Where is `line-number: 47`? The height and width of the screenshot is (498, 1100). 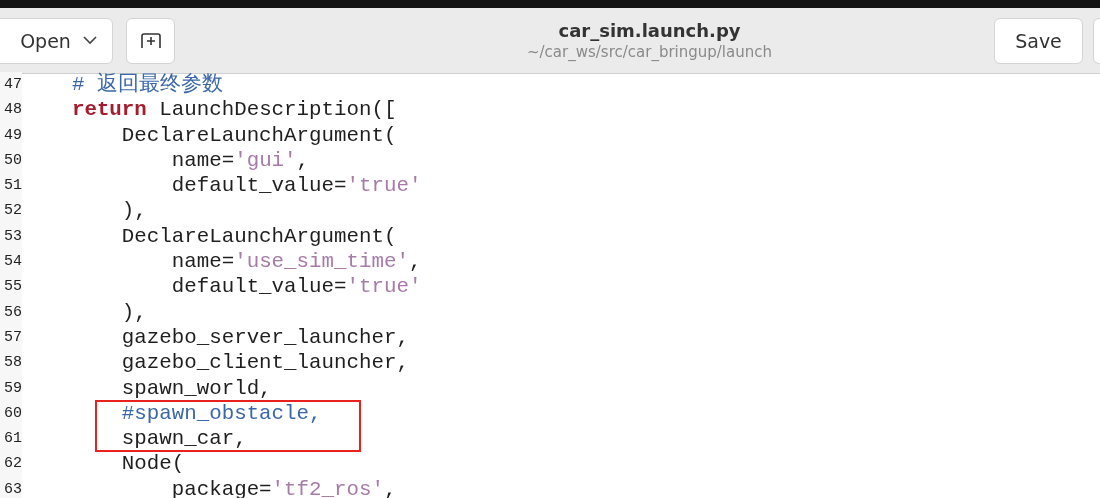 line-number: 47 is located at coordinates (12, 85).